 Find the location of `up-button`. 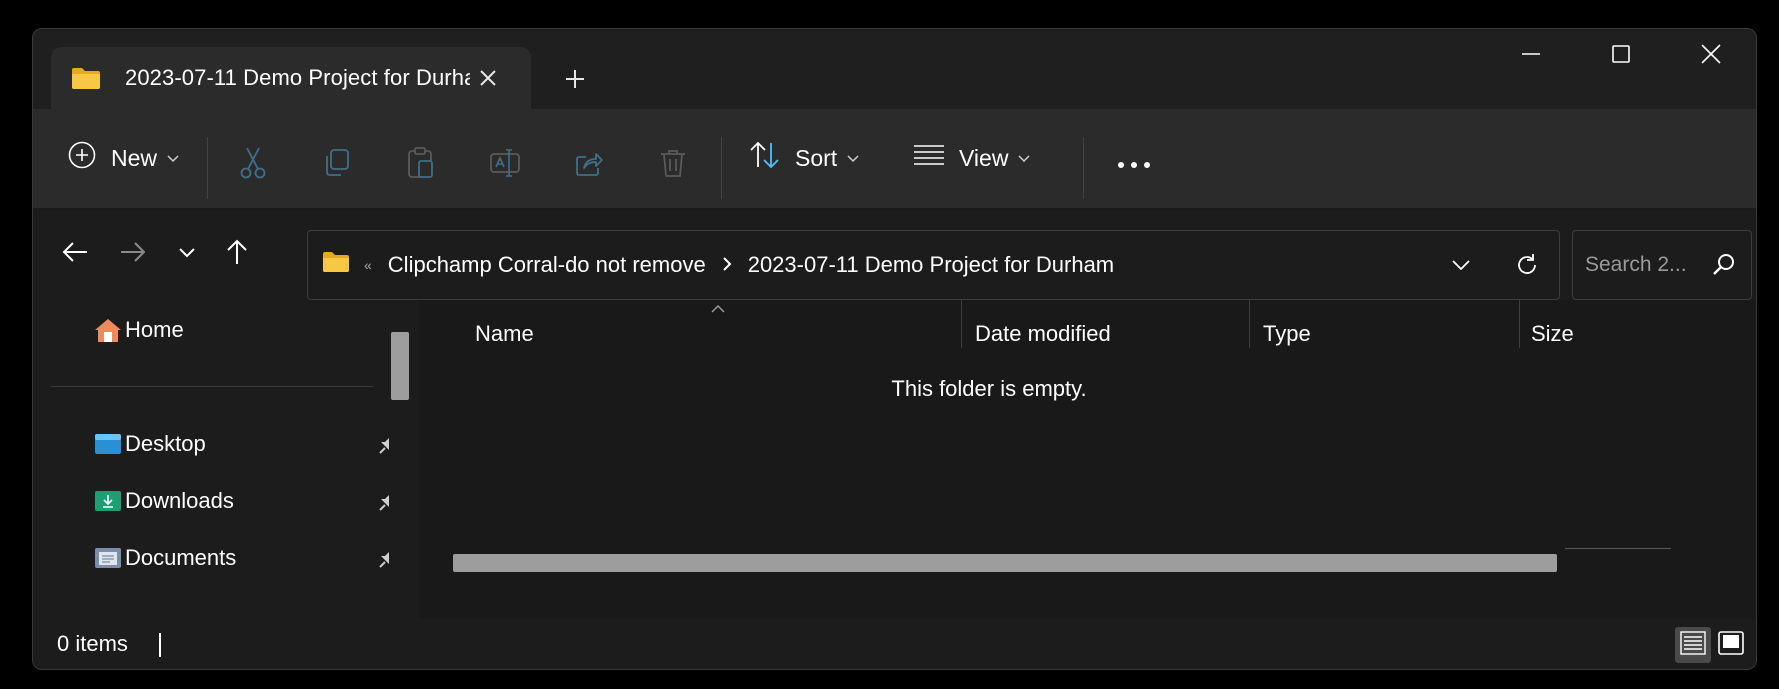

up-button is located at coordinates (237, 254).